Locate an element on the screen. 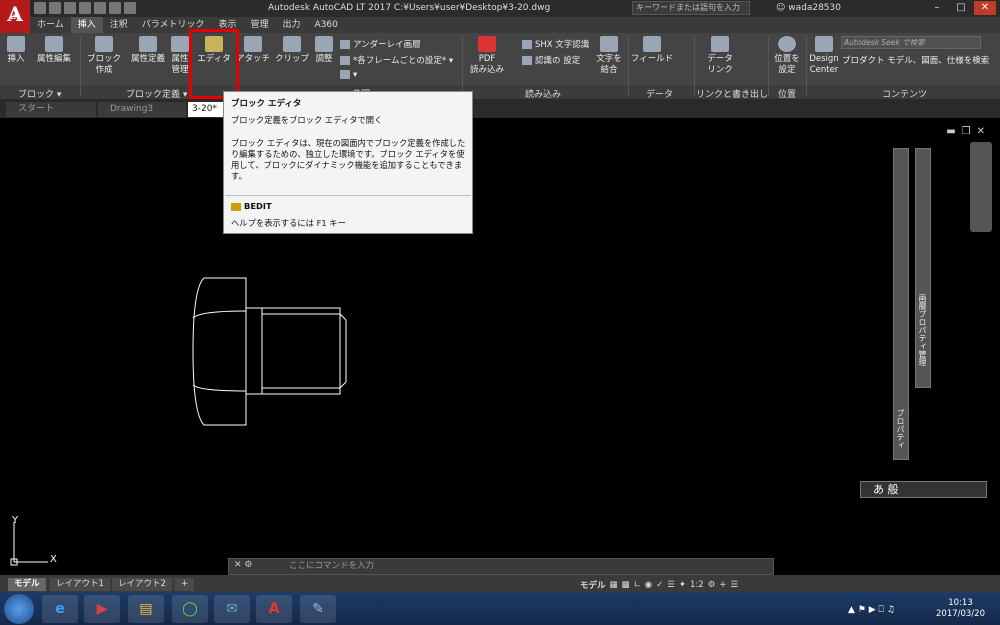 The height and width of the screenshot is (625, 1000). paint-icon: ✎ is located at coordinates (318, 609).